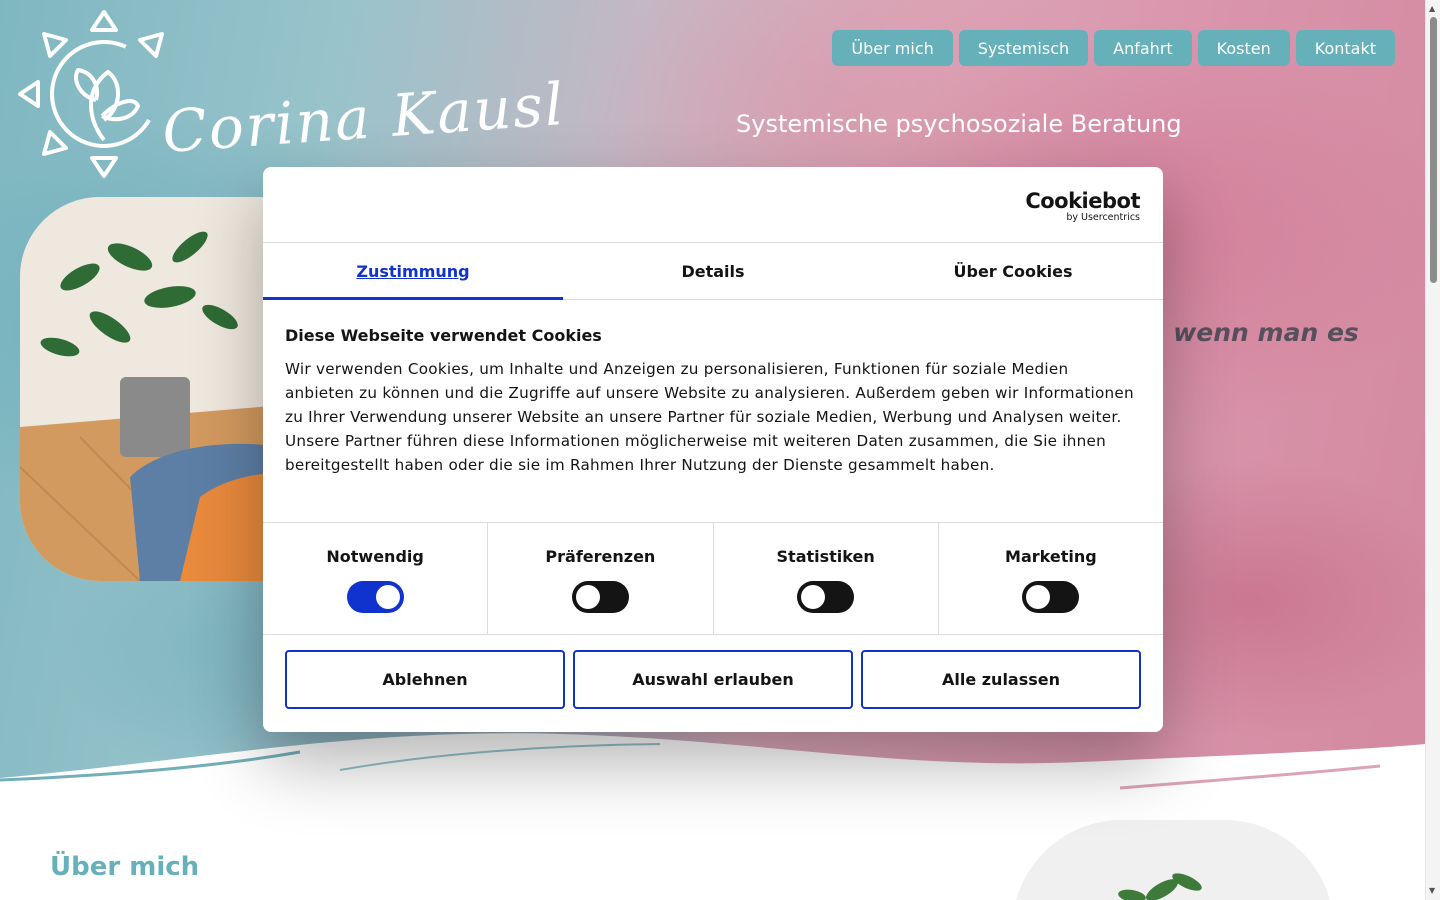 The width and height of the screenshot is (1440, 900). What do you see at coordinates (1001, 679) in the screenshot?
I see `allow-all-button: Alle zulassen` at bounding box center [1001, 679].